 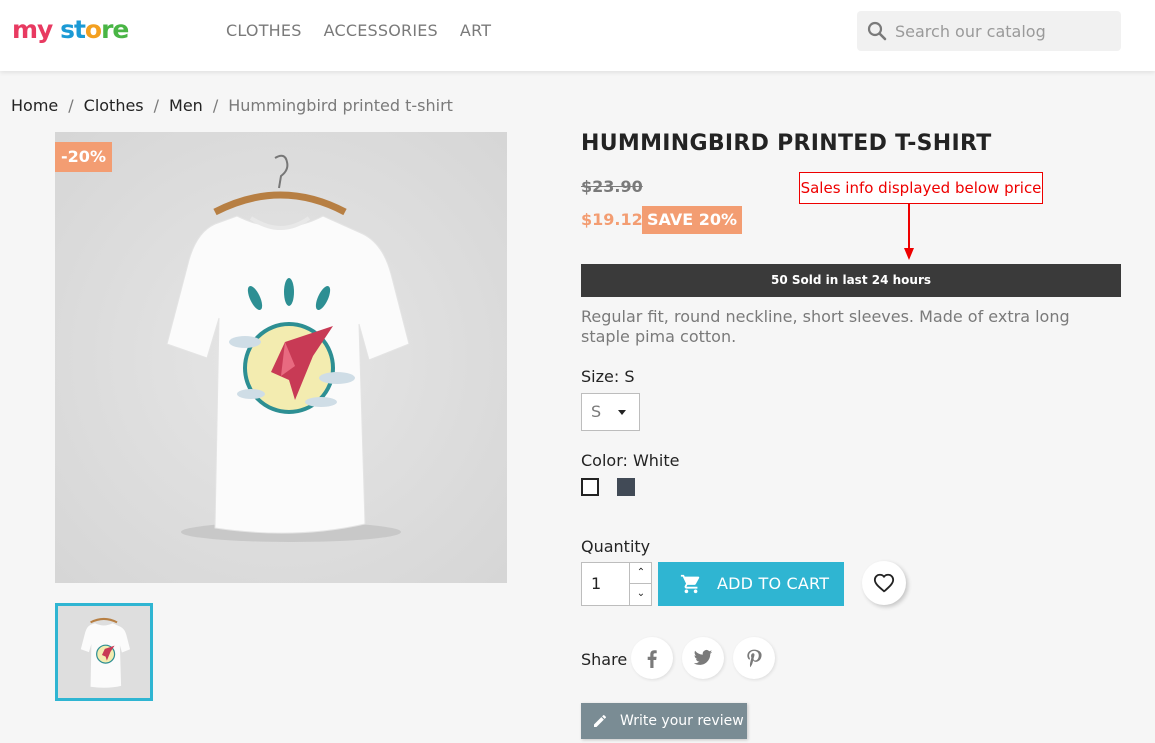 I want to click on share-twitter-button, so click(x=703, y=658).